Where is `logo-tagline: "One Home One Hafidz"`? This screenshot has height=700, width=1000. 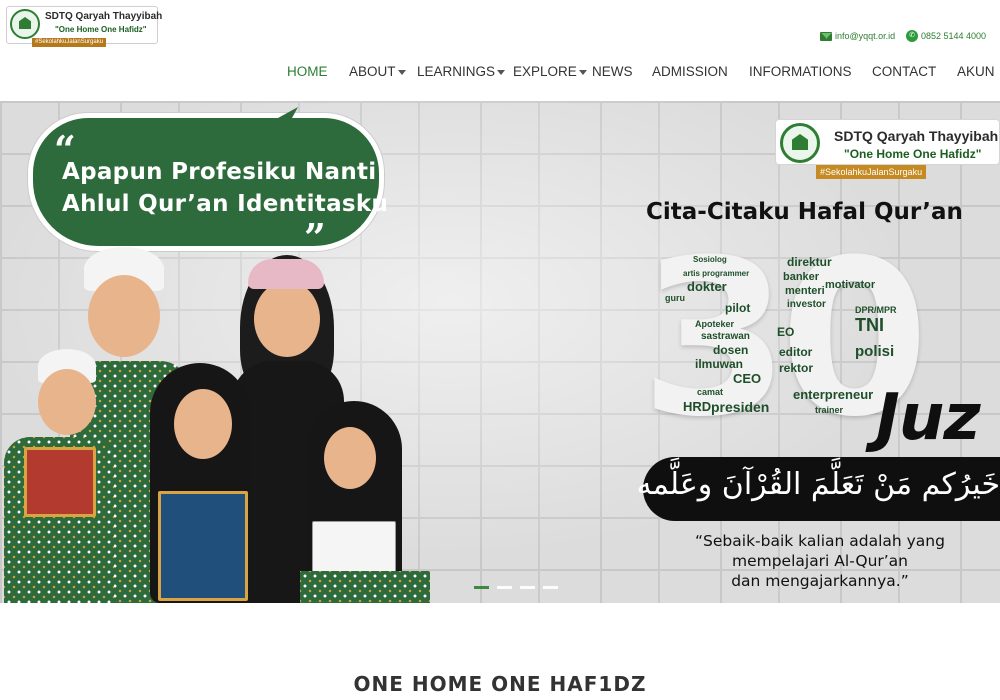 logo-tagline: "One Home One Hafidz" is located at coordinates (101, 29).